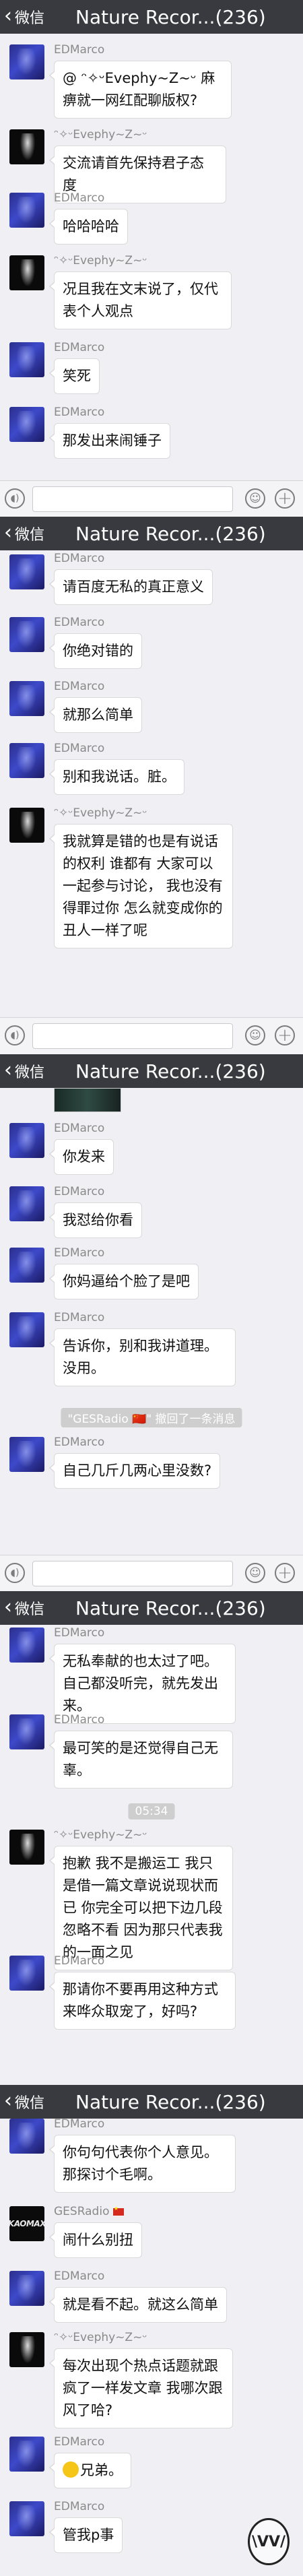  Describe the element at coordinates (124, 1282) in the screenshot. I see `message-bubble: 你妈逼给个脸了是吧` at that location.